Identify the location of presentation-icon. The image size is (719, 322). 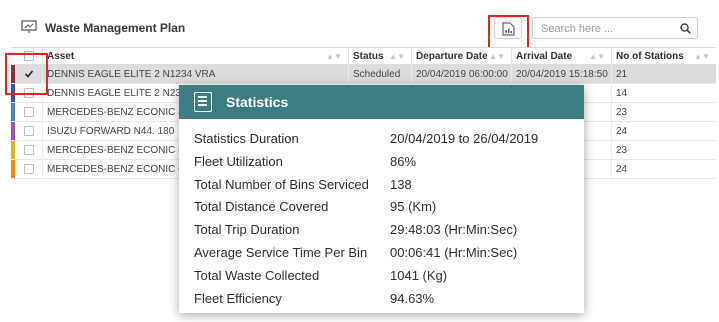
(29, 27).